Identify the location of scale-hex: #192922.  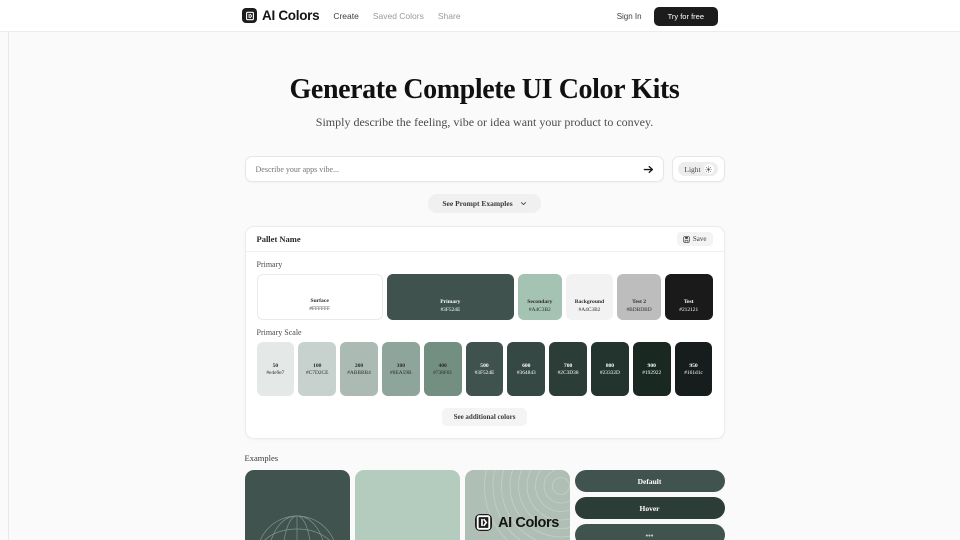
(652, 372).